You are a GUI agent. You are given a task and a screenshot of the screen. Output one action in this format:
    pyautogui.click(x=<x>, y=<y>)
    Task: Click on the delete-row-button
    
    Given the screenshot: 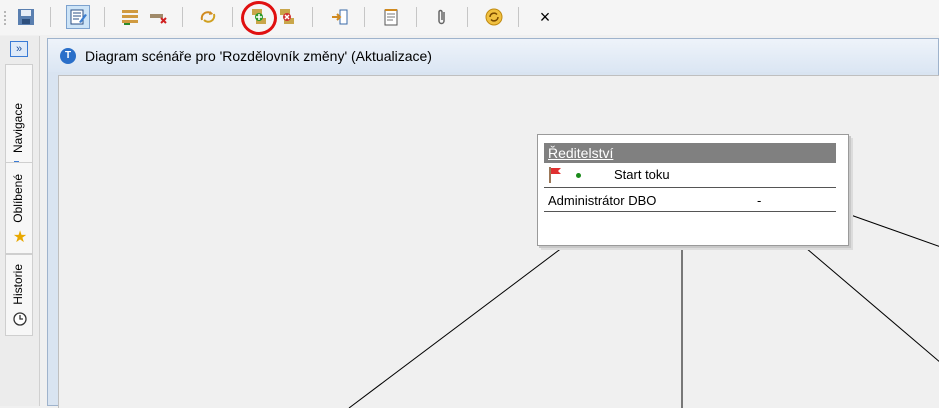 What is the action you would take?
    pyautogui.click(x=158, y=17)
    